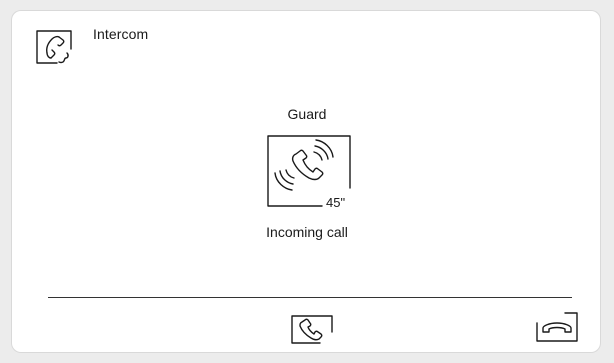 The width and height of the screenshot is (614, 363). I want to click on answer-call-icon, so click(312, 329).